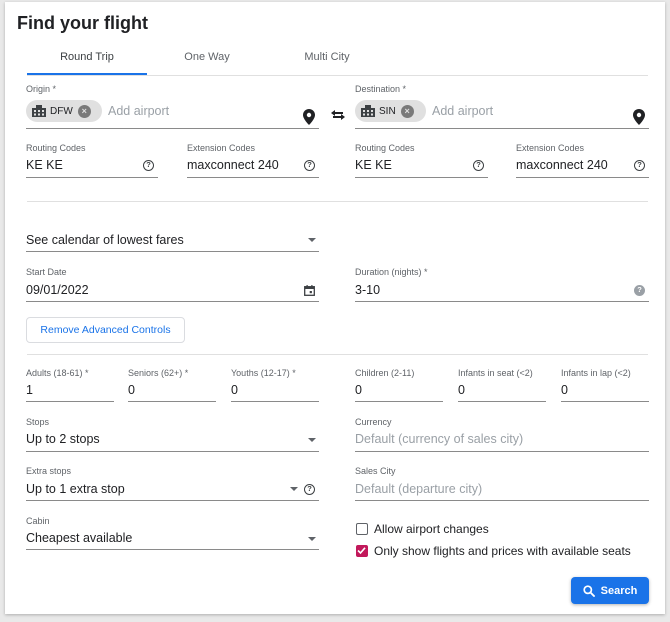  Describe the element at coordinates (105, 240) in the screenshot. I see `calendar-select: See calendar of lowest fares` at that location.